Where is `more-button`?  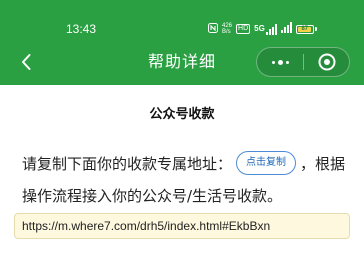
more-button is located at coordinates (280, 62).